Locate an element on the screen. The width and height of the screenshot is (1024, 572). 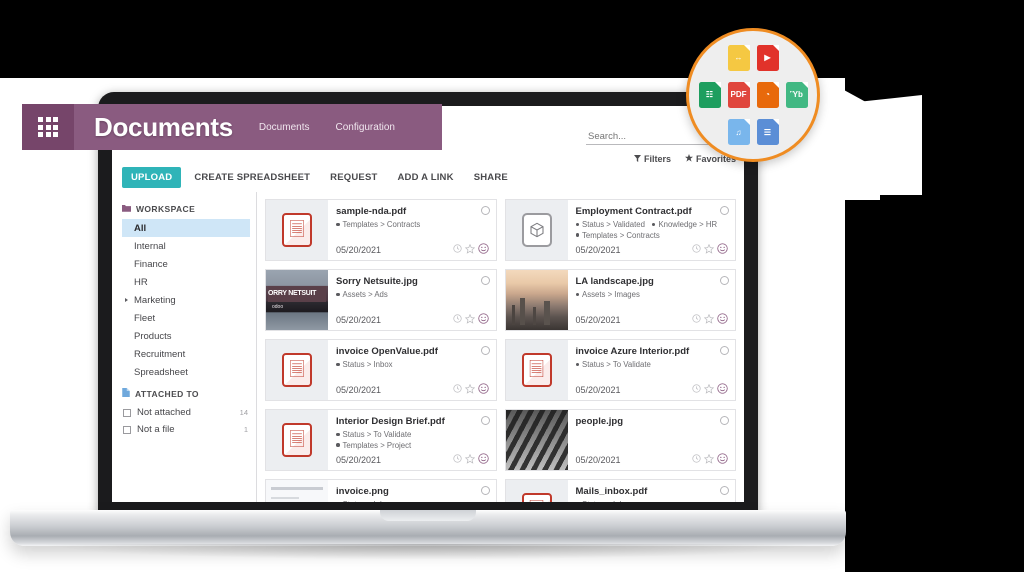
document-card: invoice.png Status > Inbox is located at coordinates (381, 490).